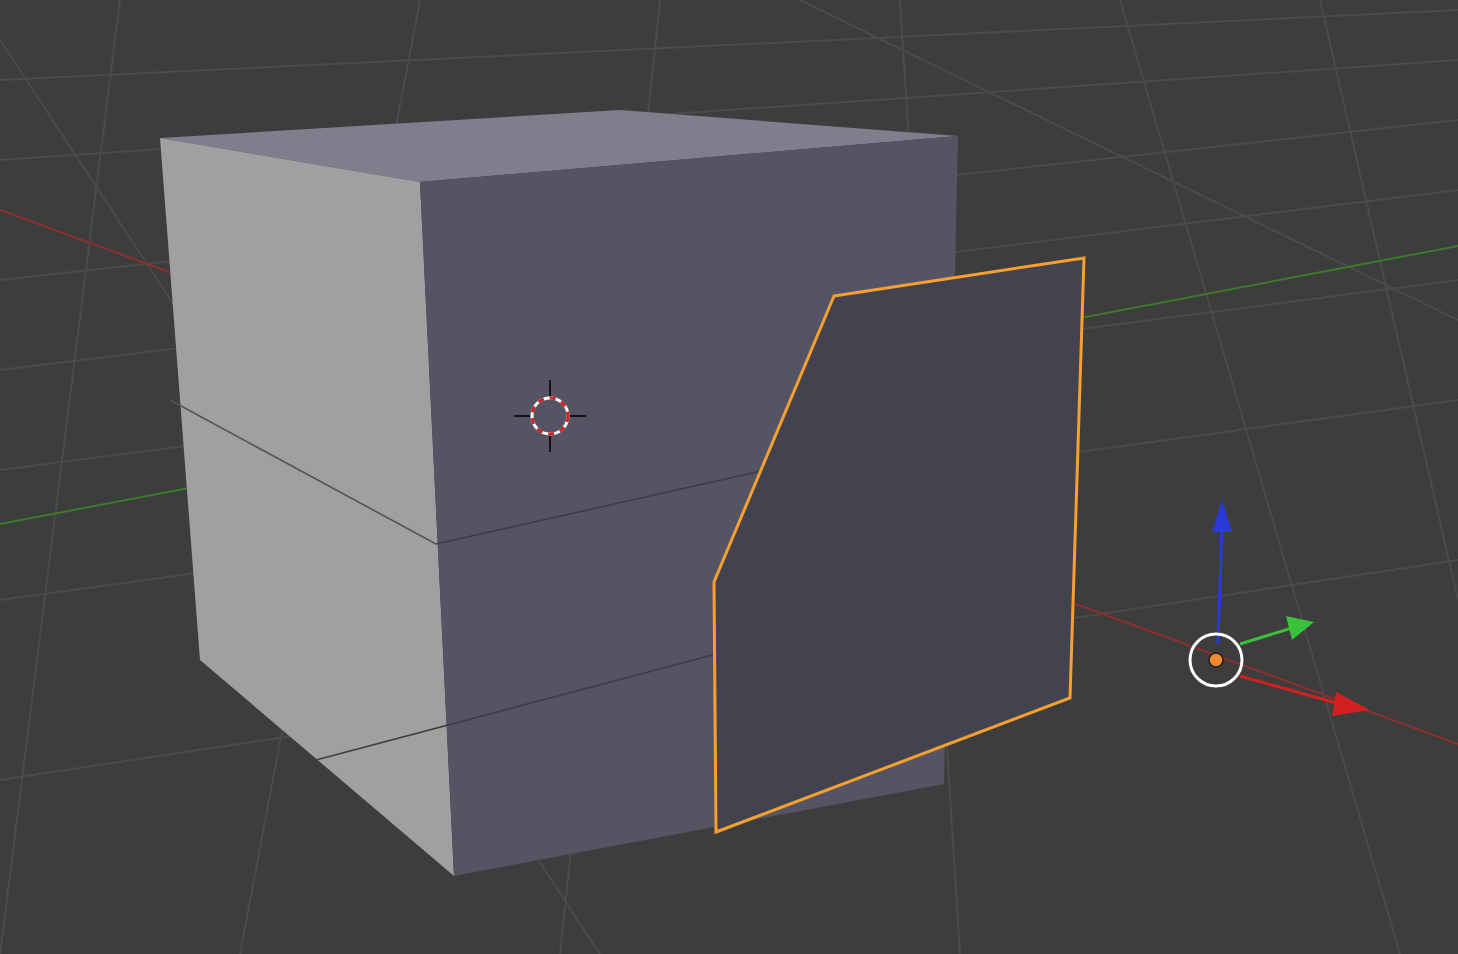  I want to click on cursor-icon, so click(550, 416).